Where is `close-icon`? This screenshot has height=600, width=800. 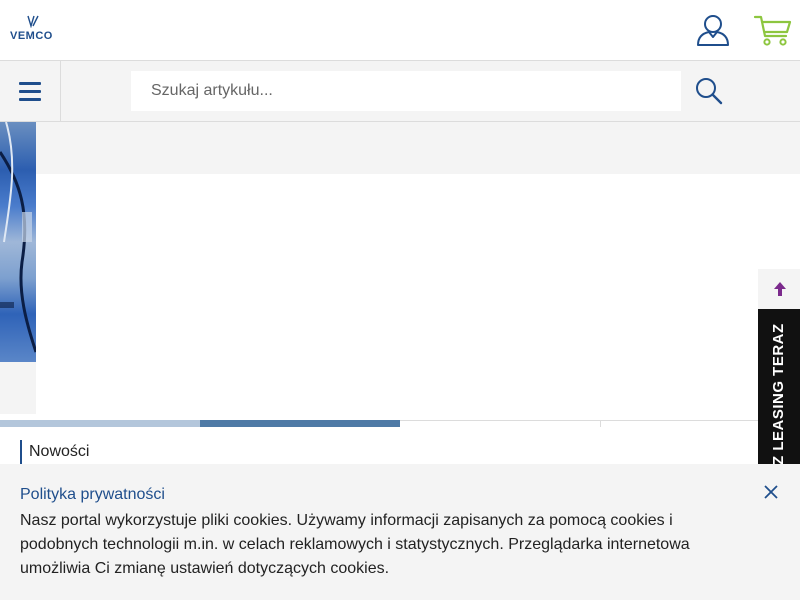 close-icon is located at coordinates (771, 492).